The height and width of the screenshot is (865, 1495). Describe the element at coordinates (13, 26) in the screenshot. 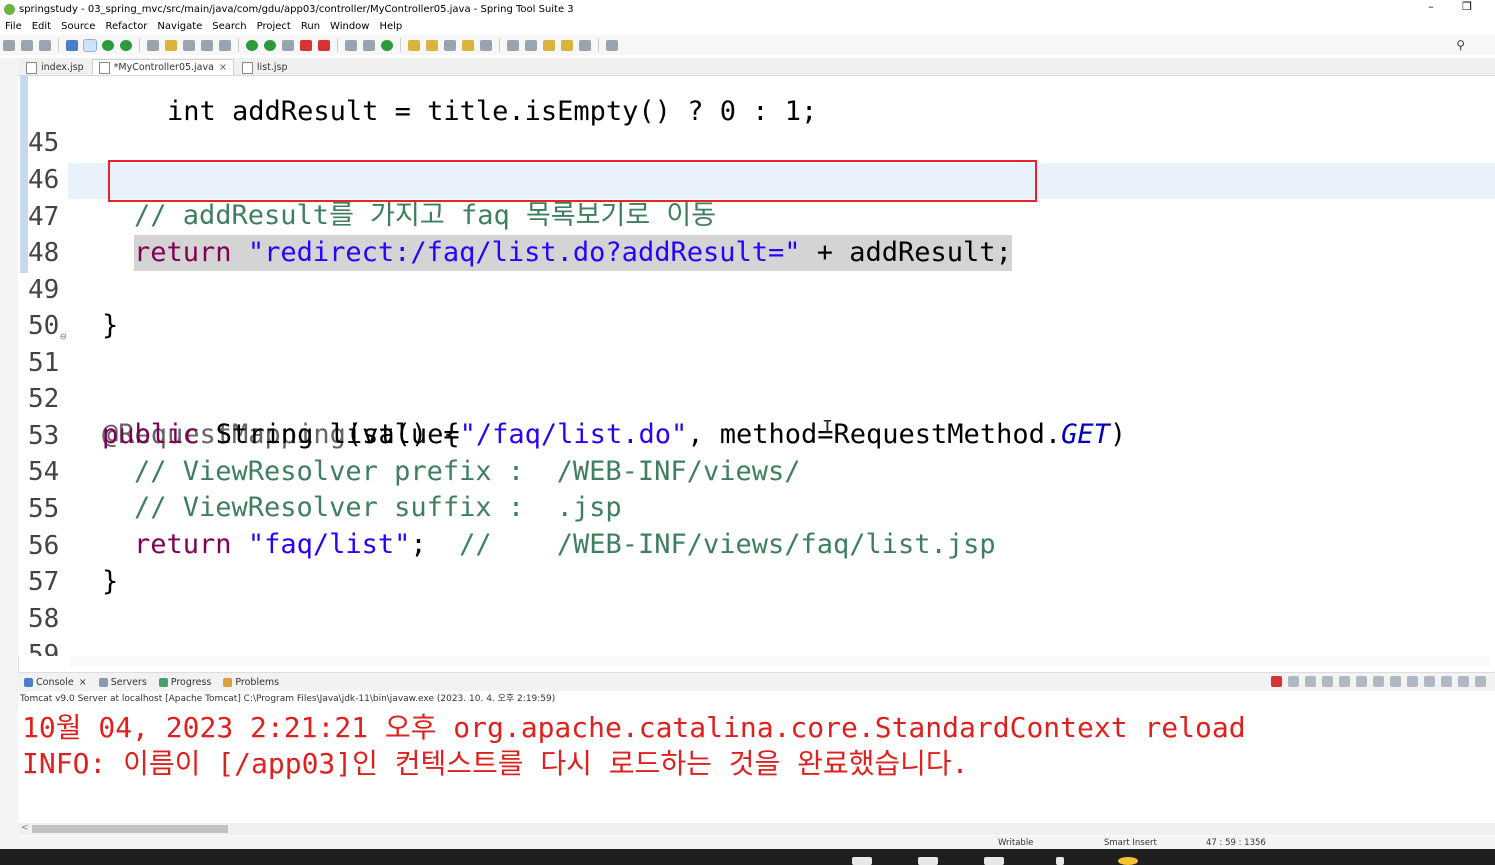

I see `menu-file: File` at that location.